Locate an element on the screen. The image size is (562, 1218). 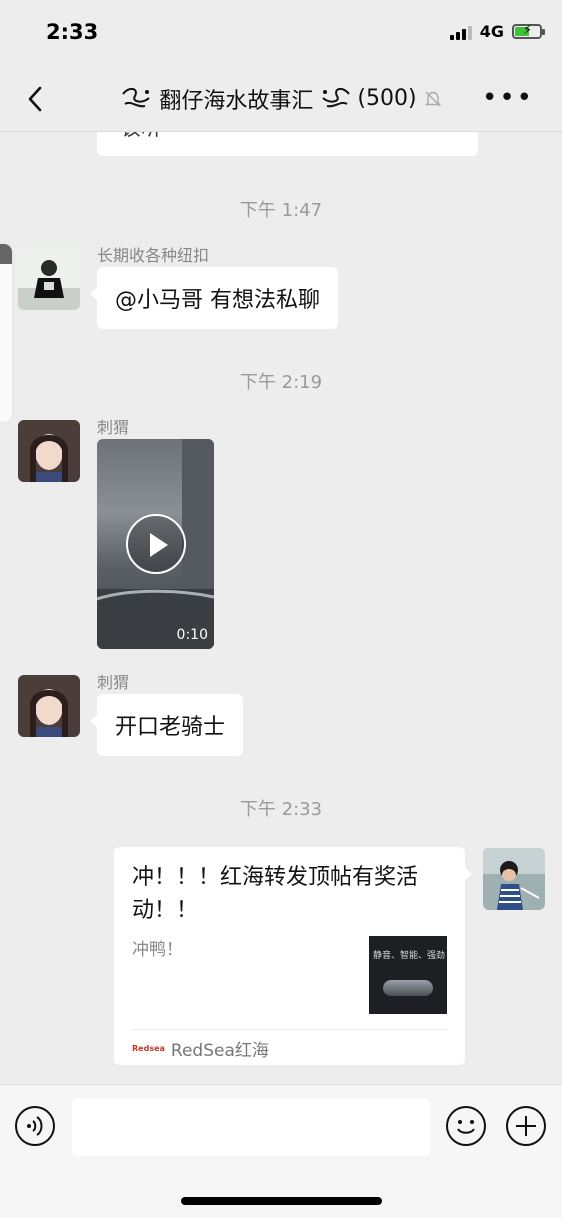
card-source: Redsea RedSea红海 is located at coordinates (200, 1048).